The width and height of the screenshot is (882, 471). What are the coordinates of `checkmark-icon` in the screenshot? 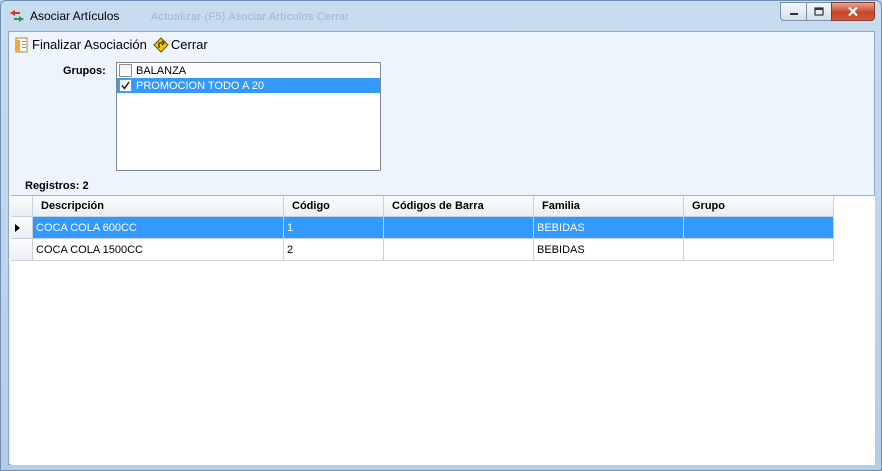 It's located at (125, 85).